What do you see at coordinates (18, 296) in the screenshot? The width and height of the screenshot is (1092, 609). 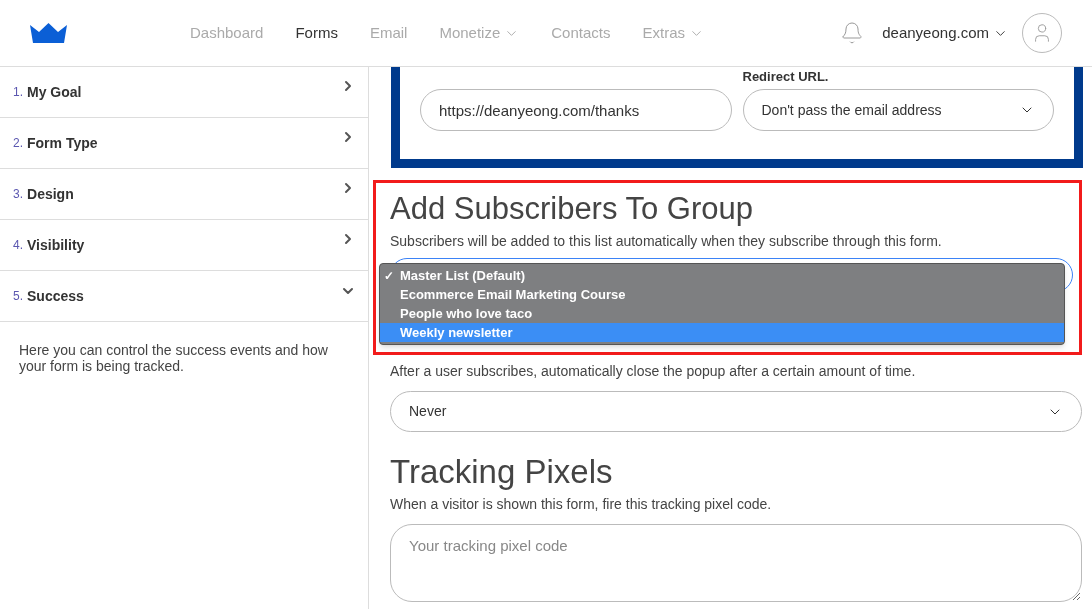 I see `step-number: 5.` at bounding box center [18, 296].